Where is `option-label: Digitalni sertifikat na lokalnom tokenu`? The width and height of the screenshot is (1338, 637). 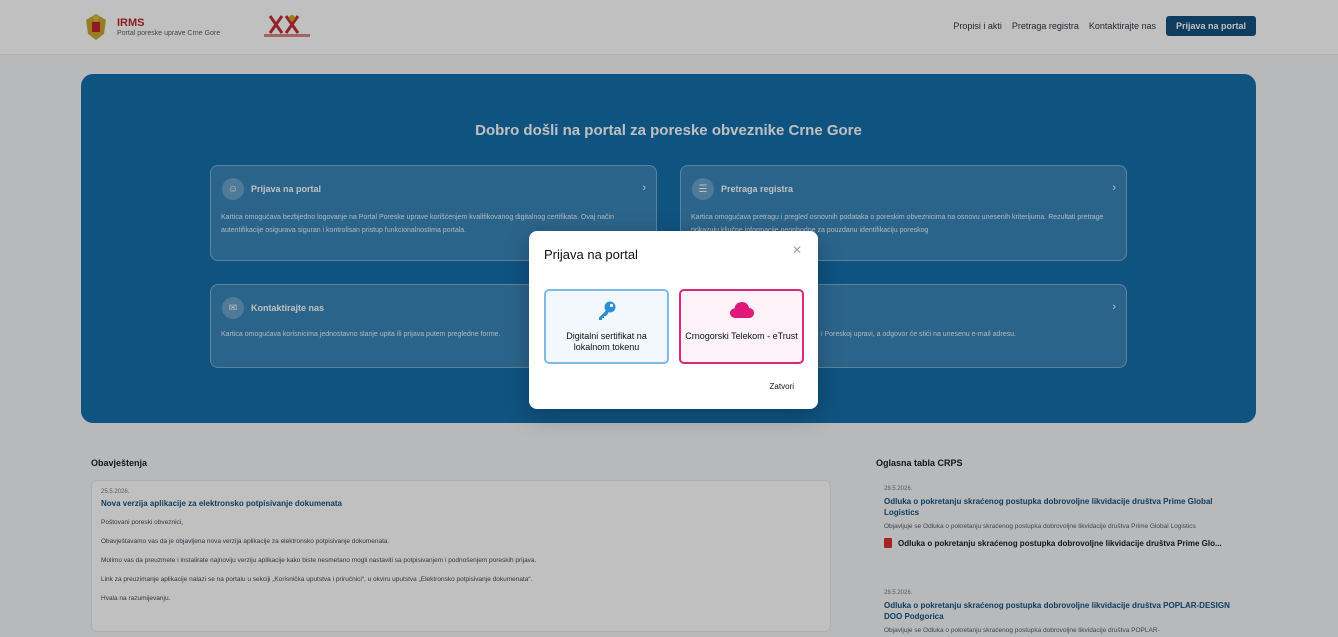 option-label: Digitalni sertifikat na lokalnom tokenu is located at coordinates (606, 341).